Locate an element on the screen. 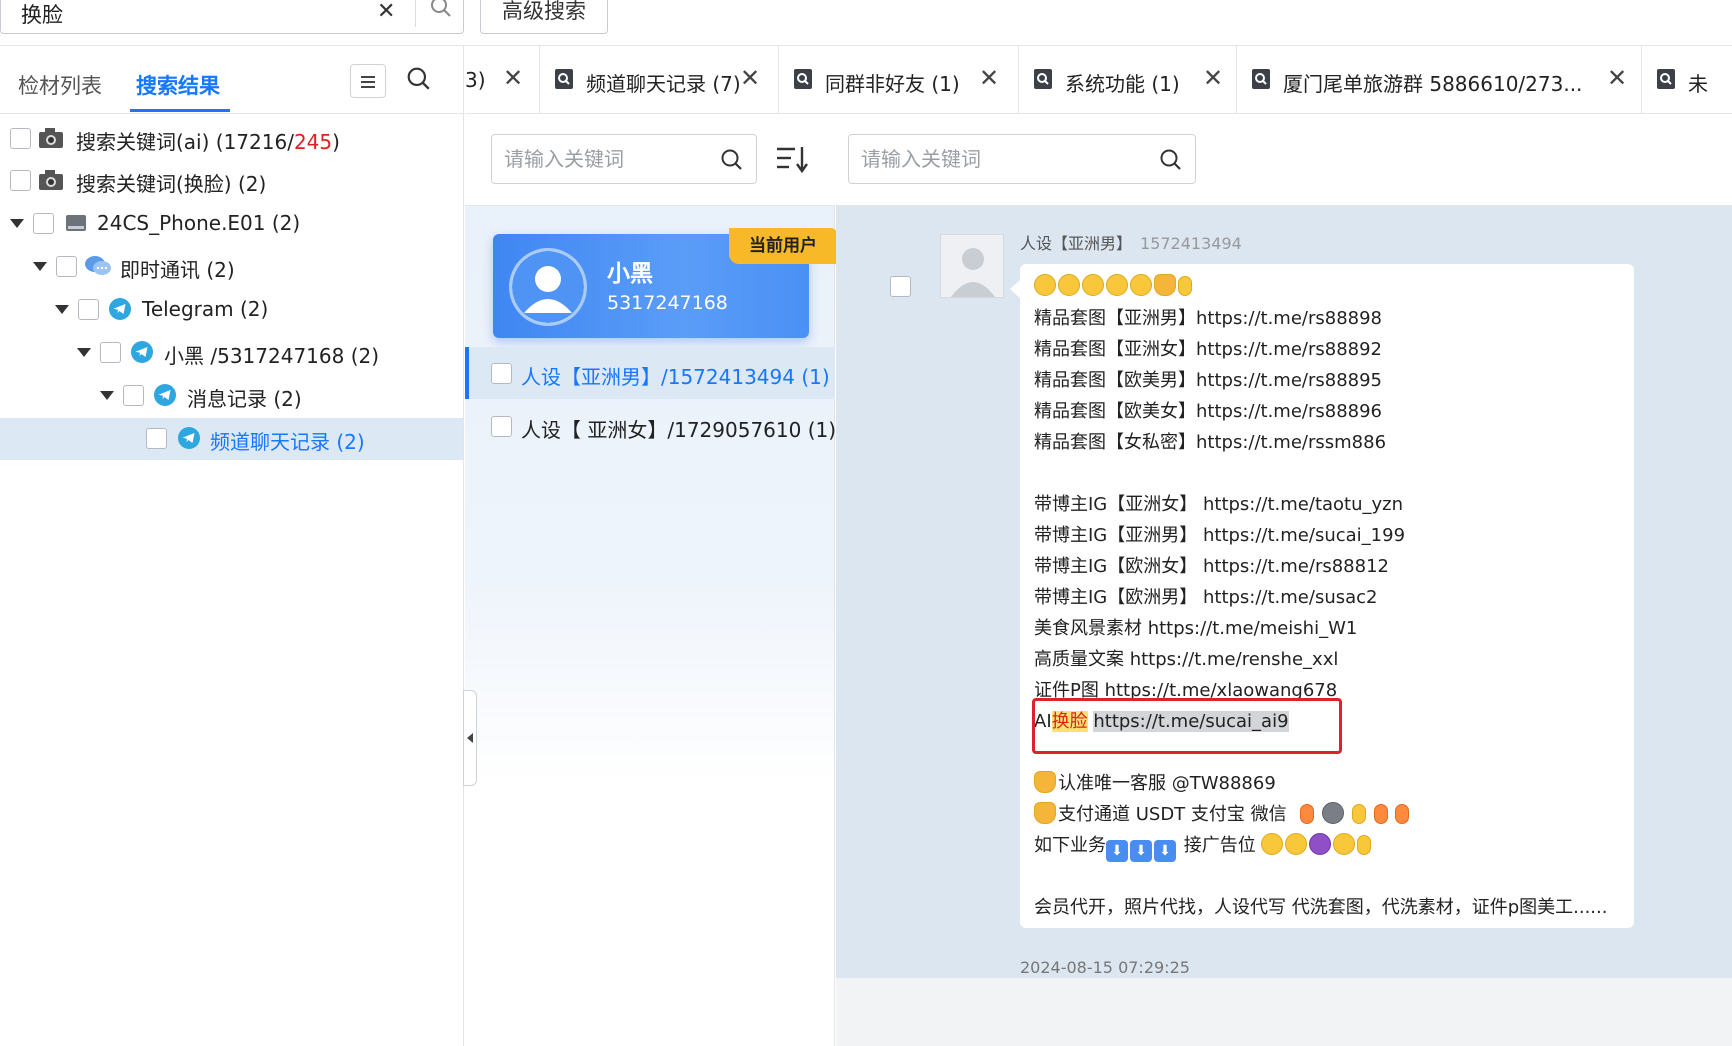 Image resolution: width=1732 pixels, height=1046 pixels. tab-label: 未 is located at coordinates (1698, 84).